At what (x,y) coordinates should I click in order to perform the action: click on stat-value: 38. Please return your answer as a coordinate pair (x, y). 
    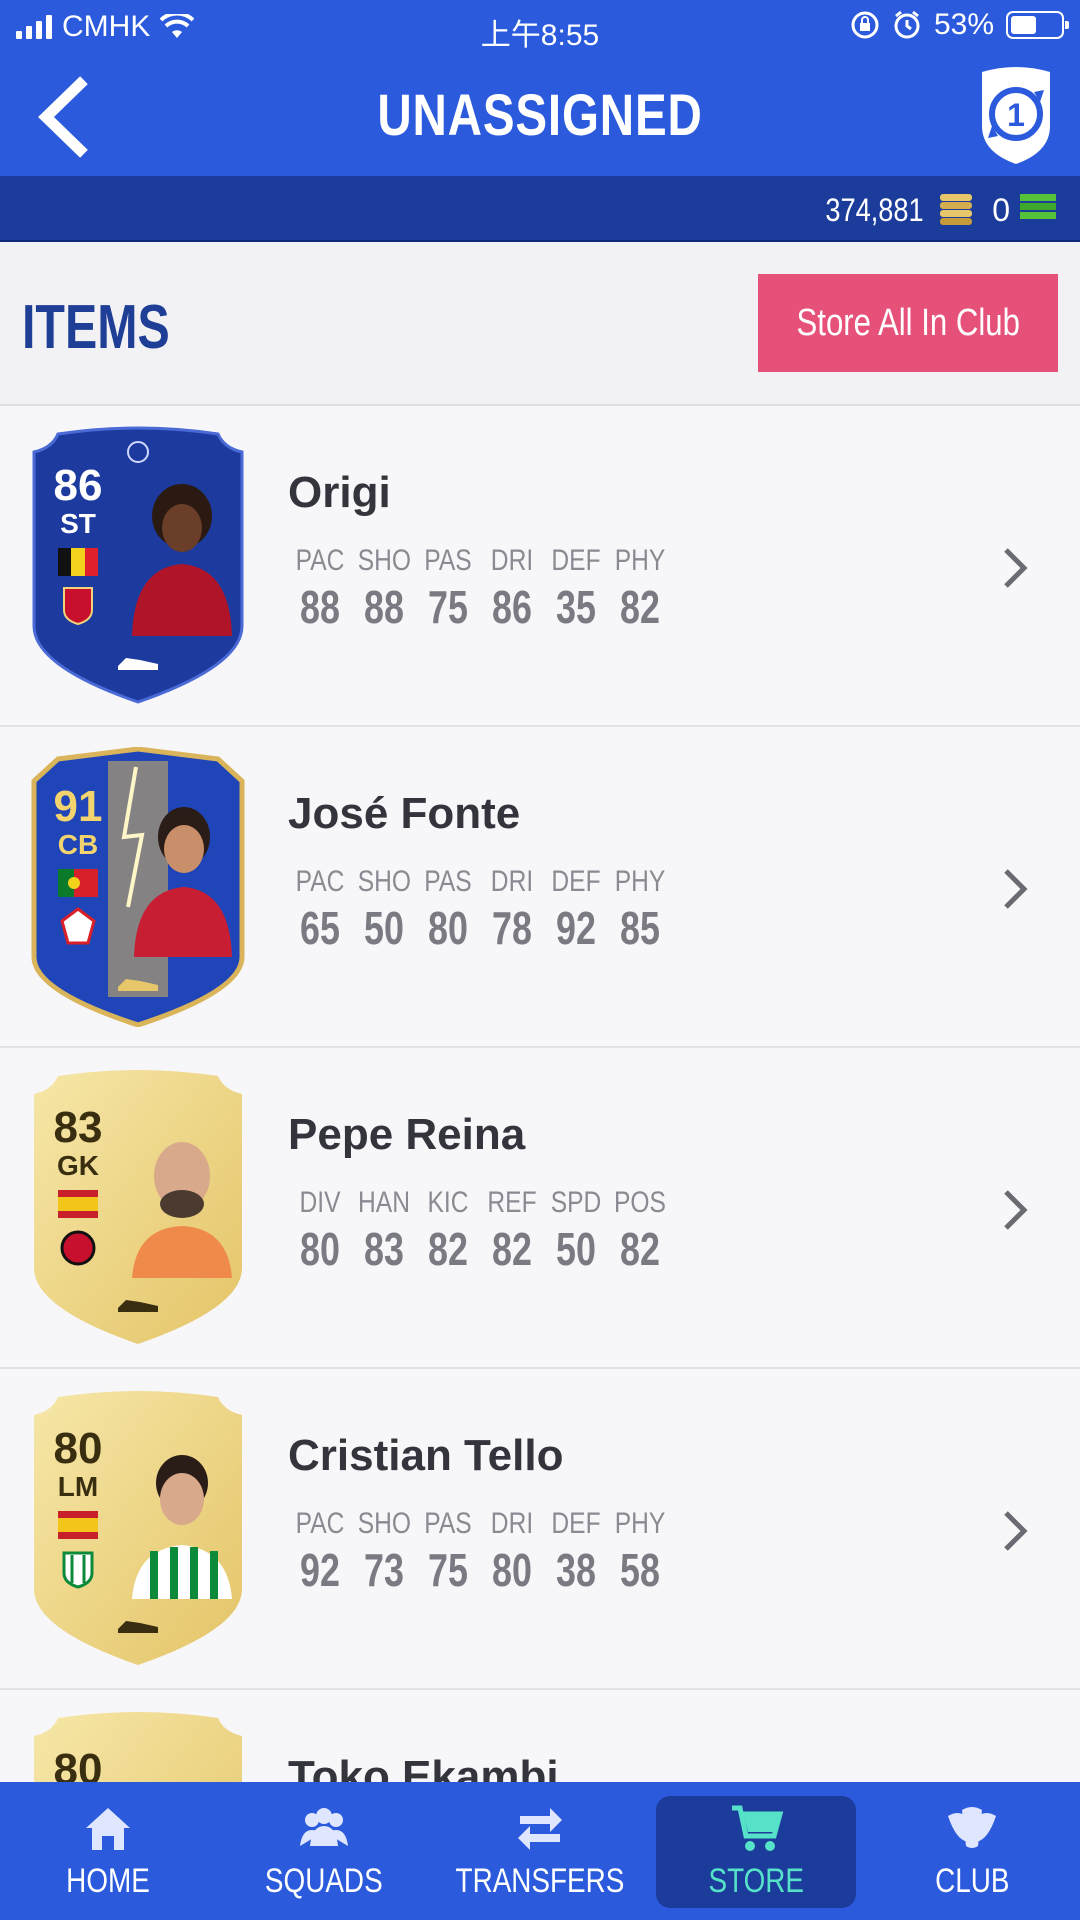
    Looking at the image, I should click on (576, 1570).